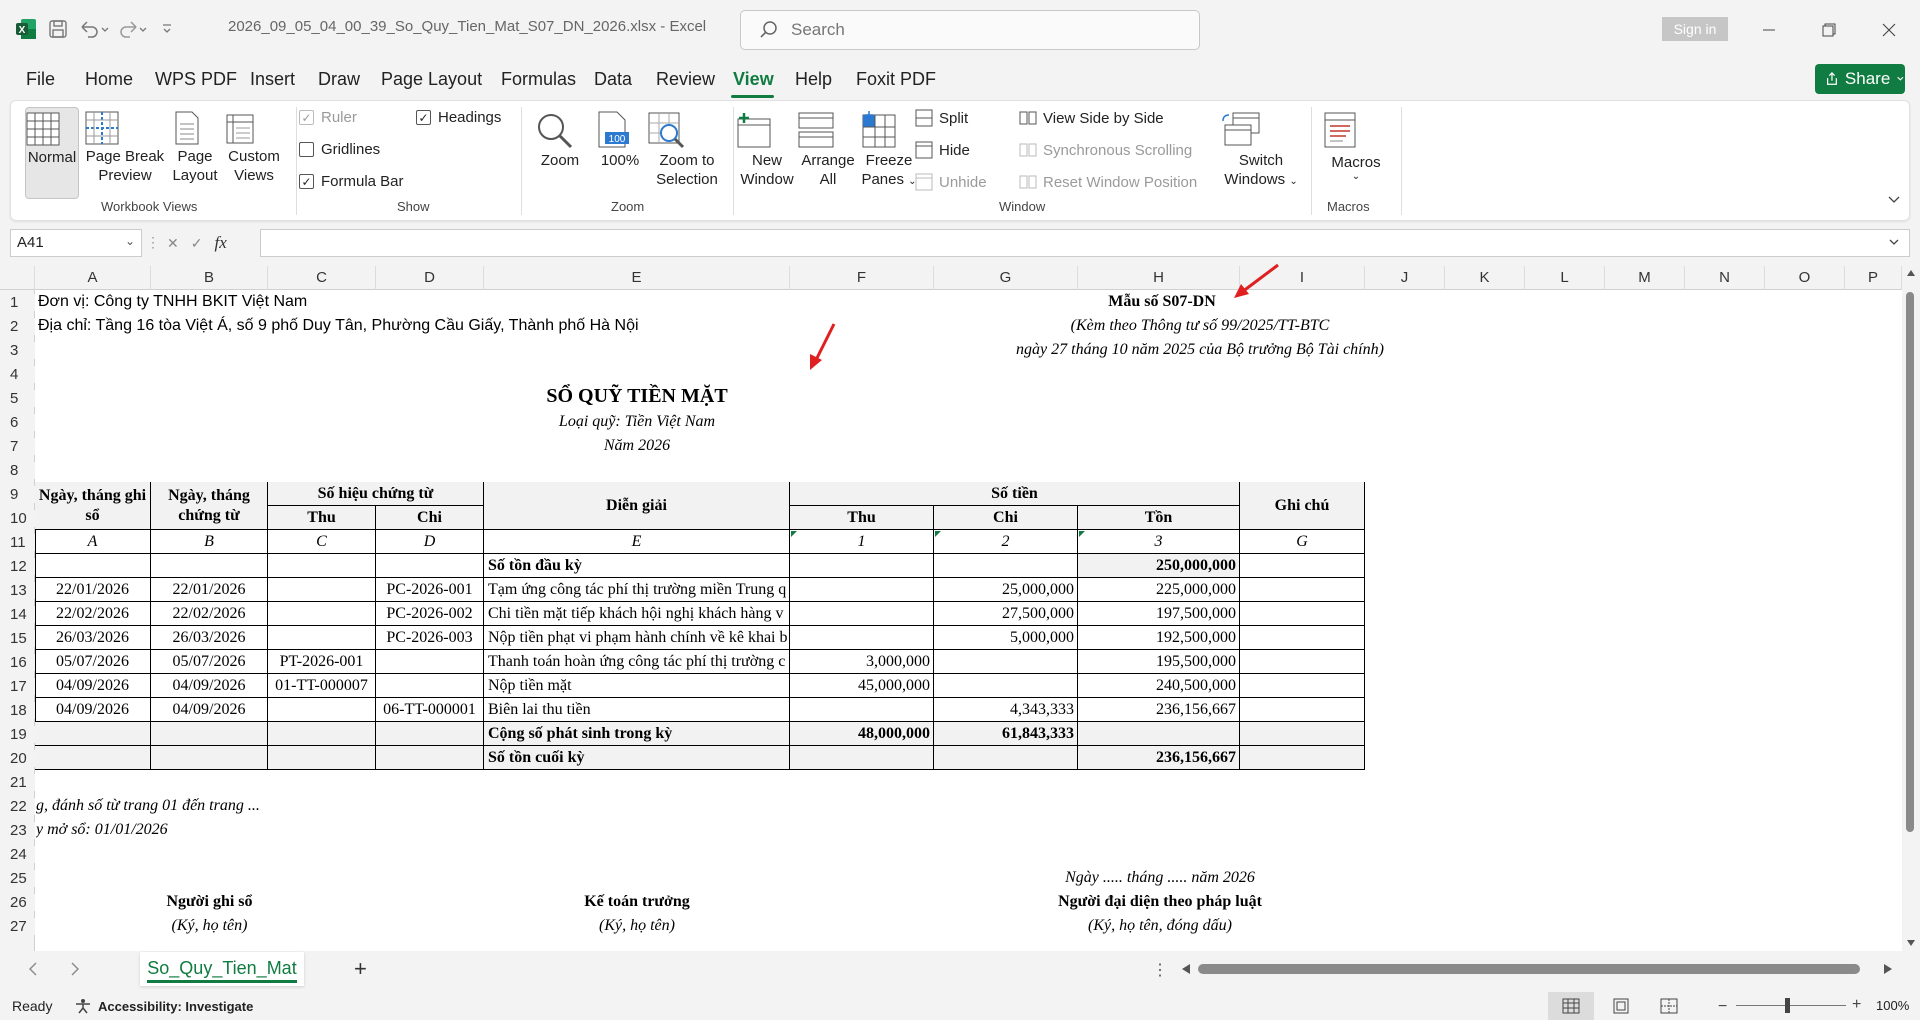  I want to click on entry-date-document: 04/09/2026, so click(209, 710).